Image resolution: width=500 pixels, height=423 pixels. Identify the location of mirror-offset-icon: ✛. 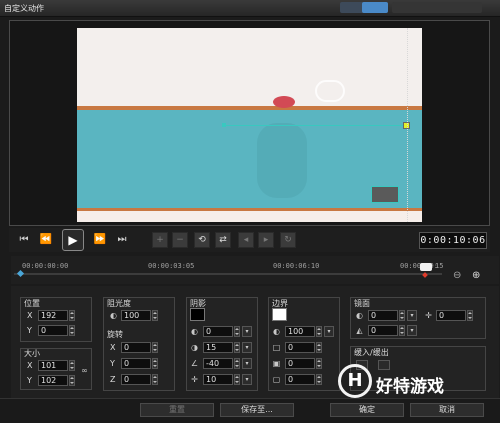
(428, 315).